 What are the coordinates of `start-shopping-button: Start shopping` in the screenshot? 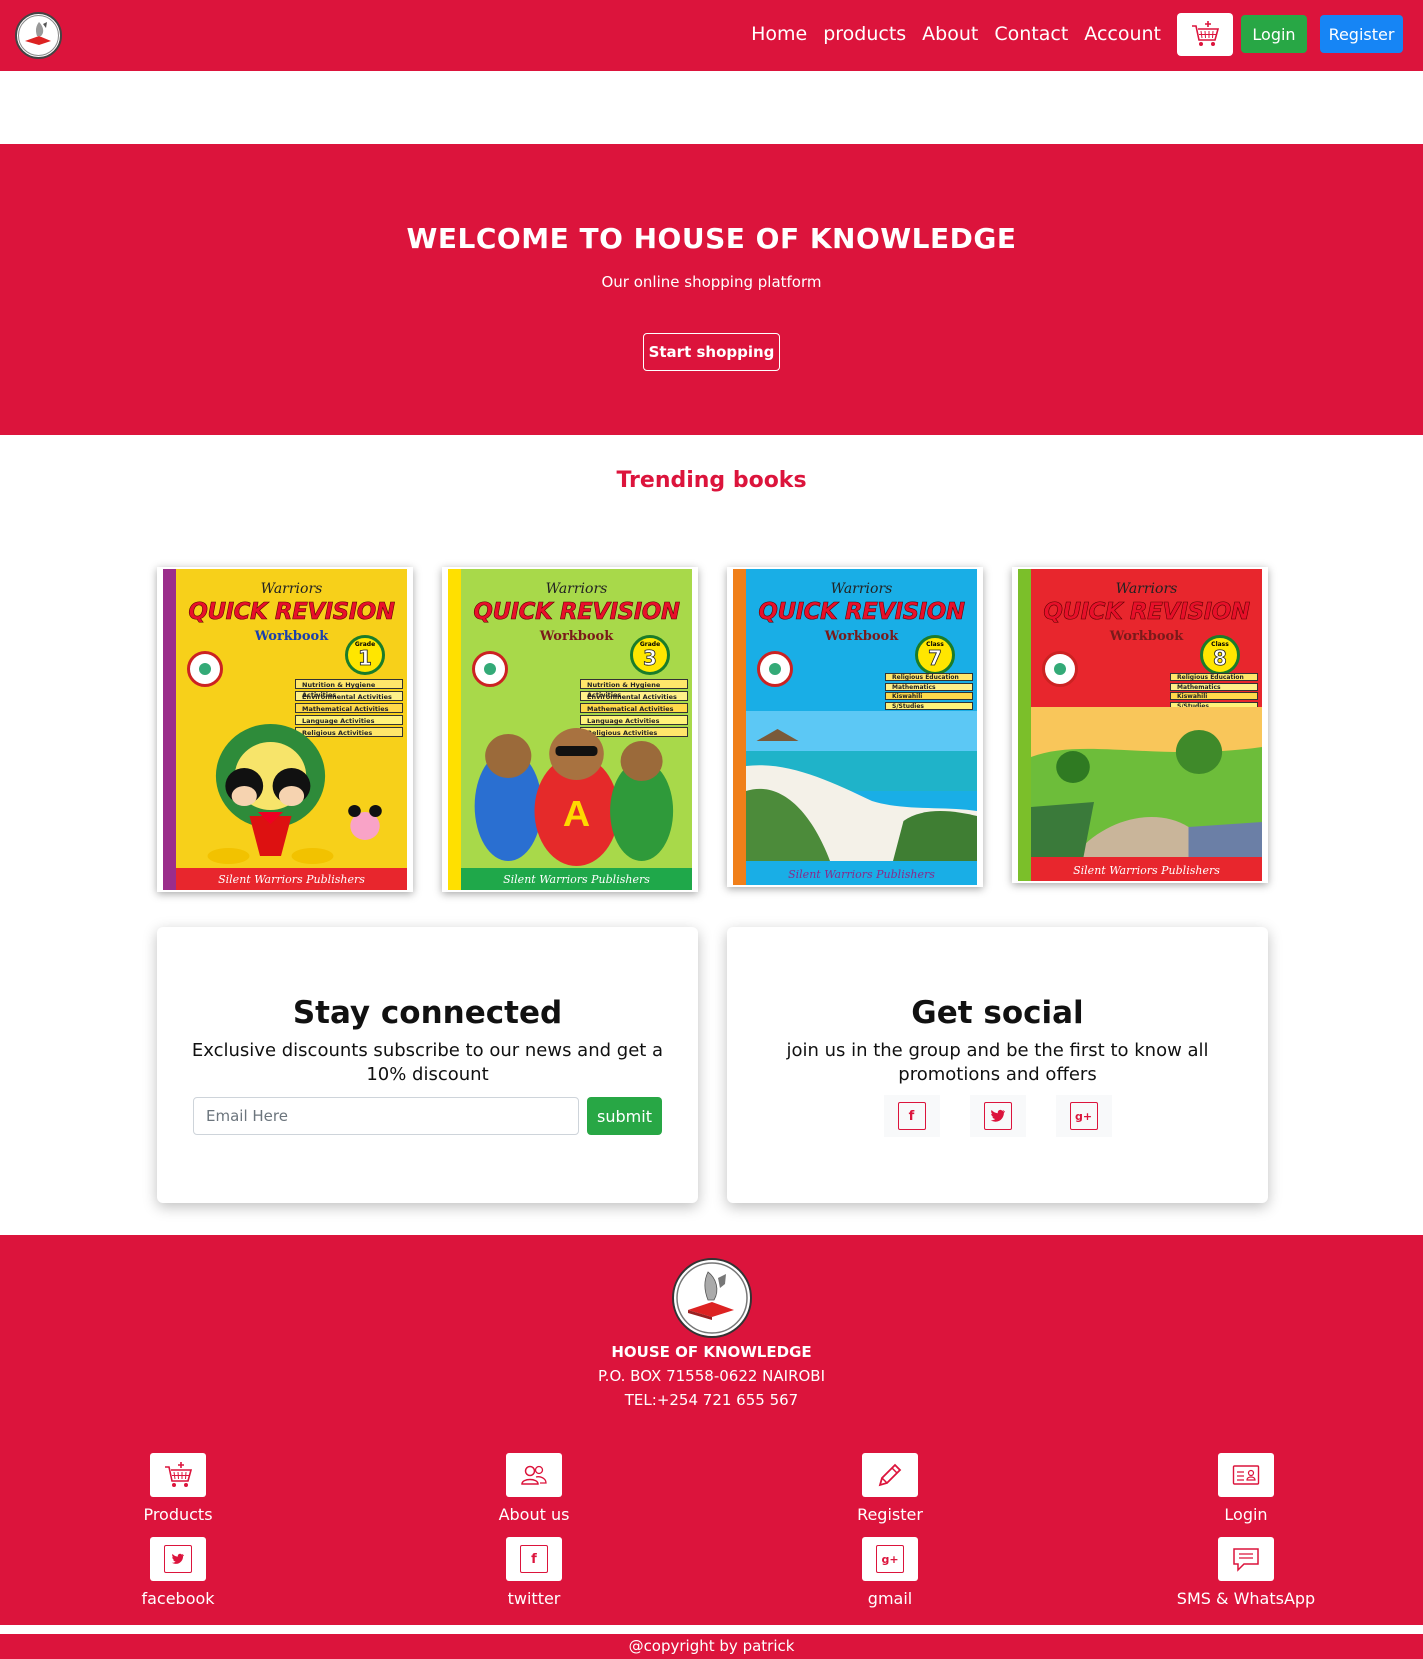 It's located at (711, 352).